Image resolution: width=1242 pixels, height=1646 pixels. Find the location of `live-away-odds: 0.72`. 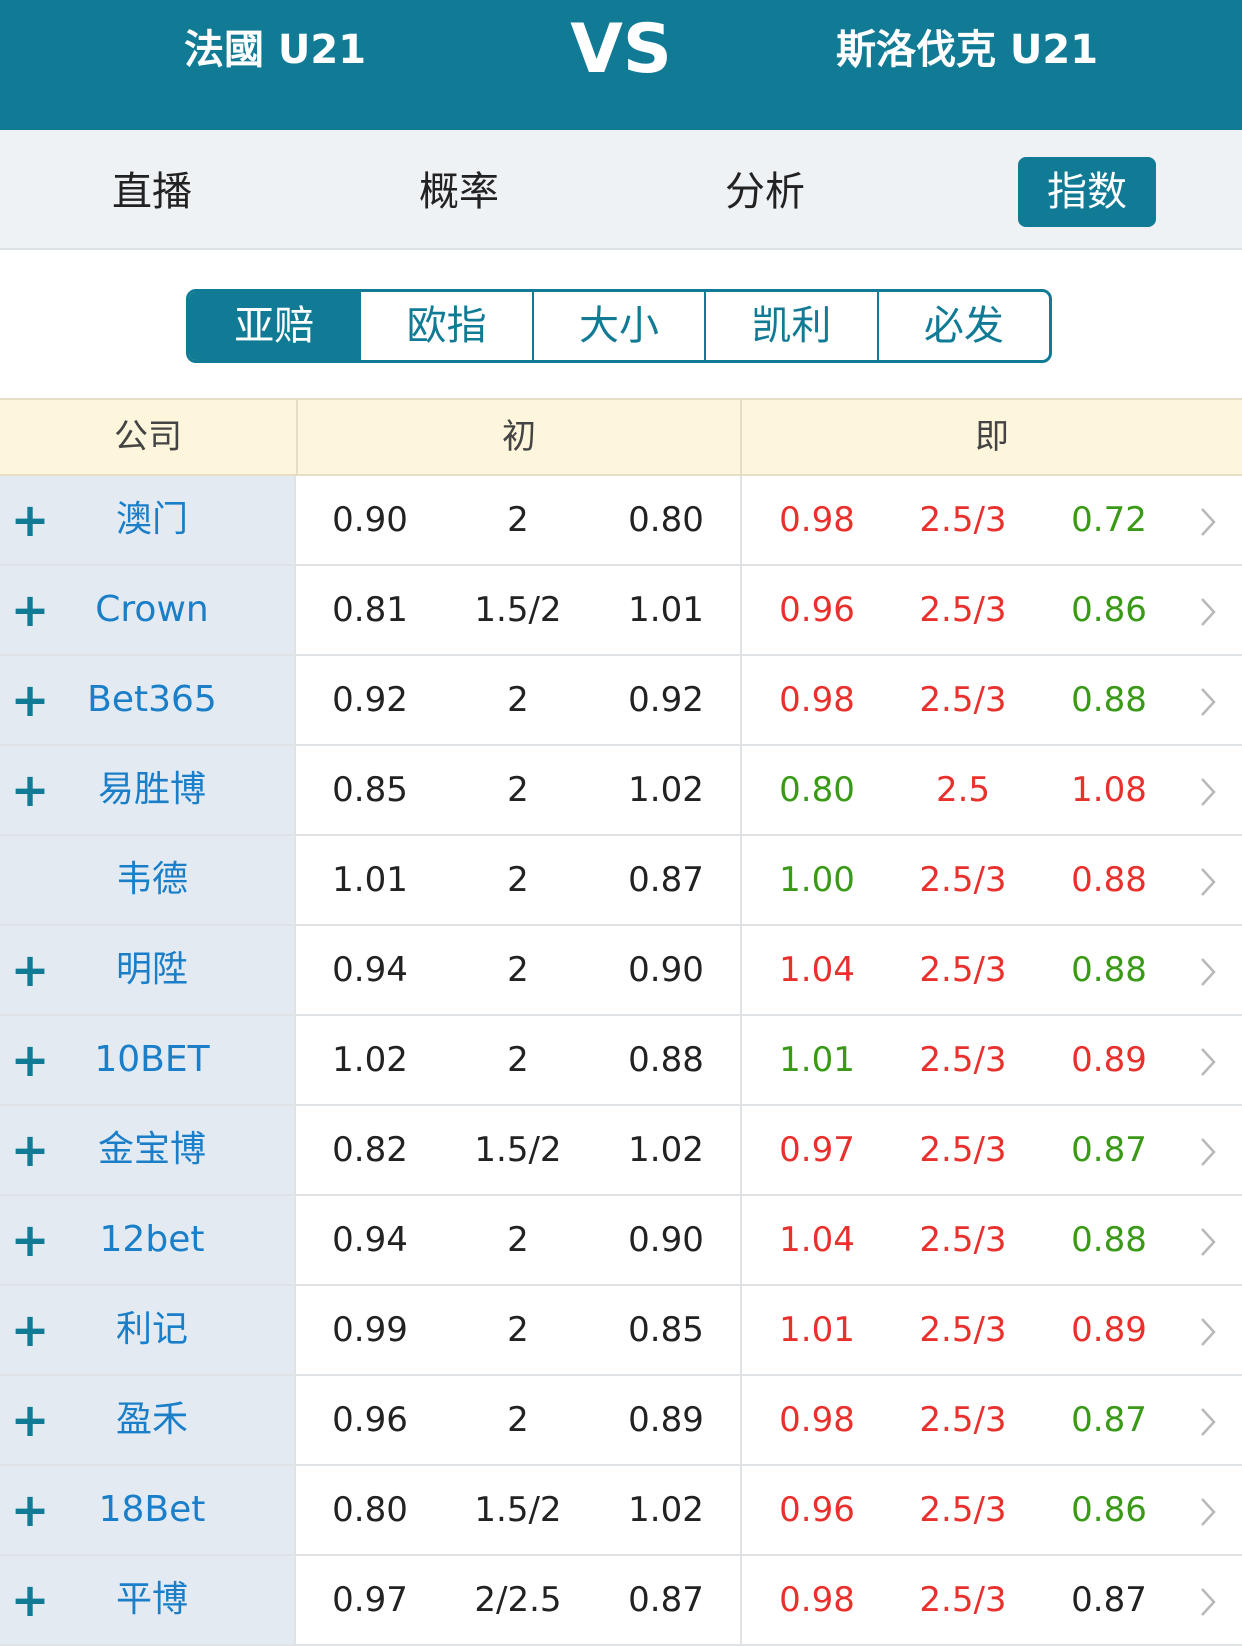

live-away-odds: 0.72 is located at coordinates (1109, 520).